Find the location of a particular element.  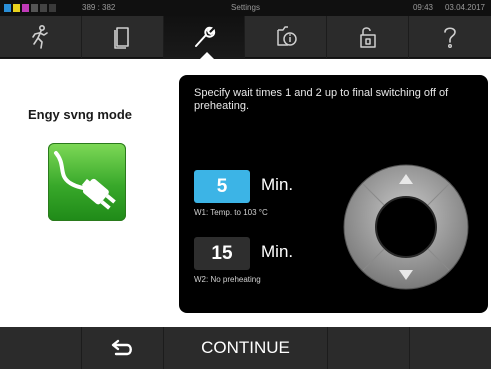

tab-bar is located at coordinates (245, 37).